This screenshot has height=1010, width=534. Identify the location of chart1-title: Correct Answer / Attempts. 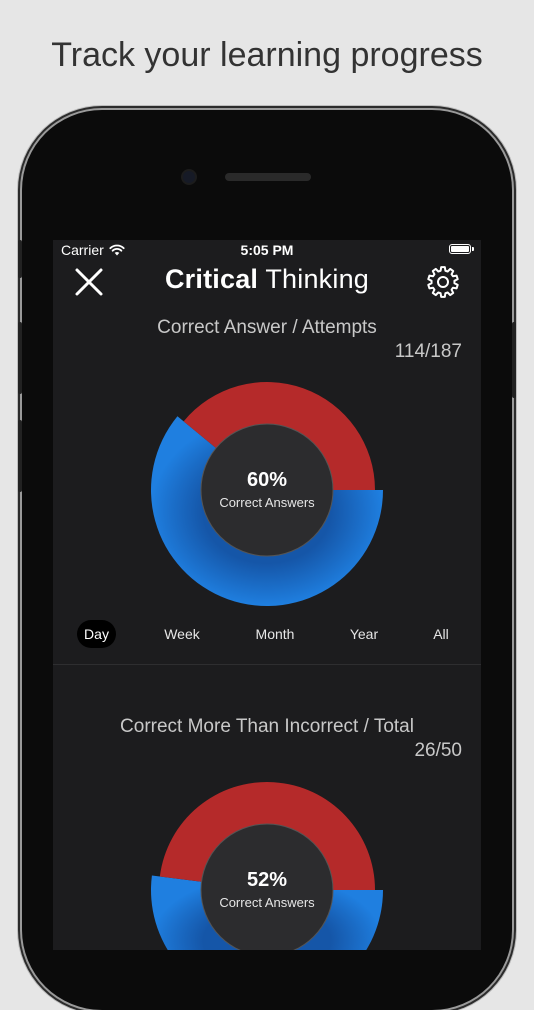
(267, 327).